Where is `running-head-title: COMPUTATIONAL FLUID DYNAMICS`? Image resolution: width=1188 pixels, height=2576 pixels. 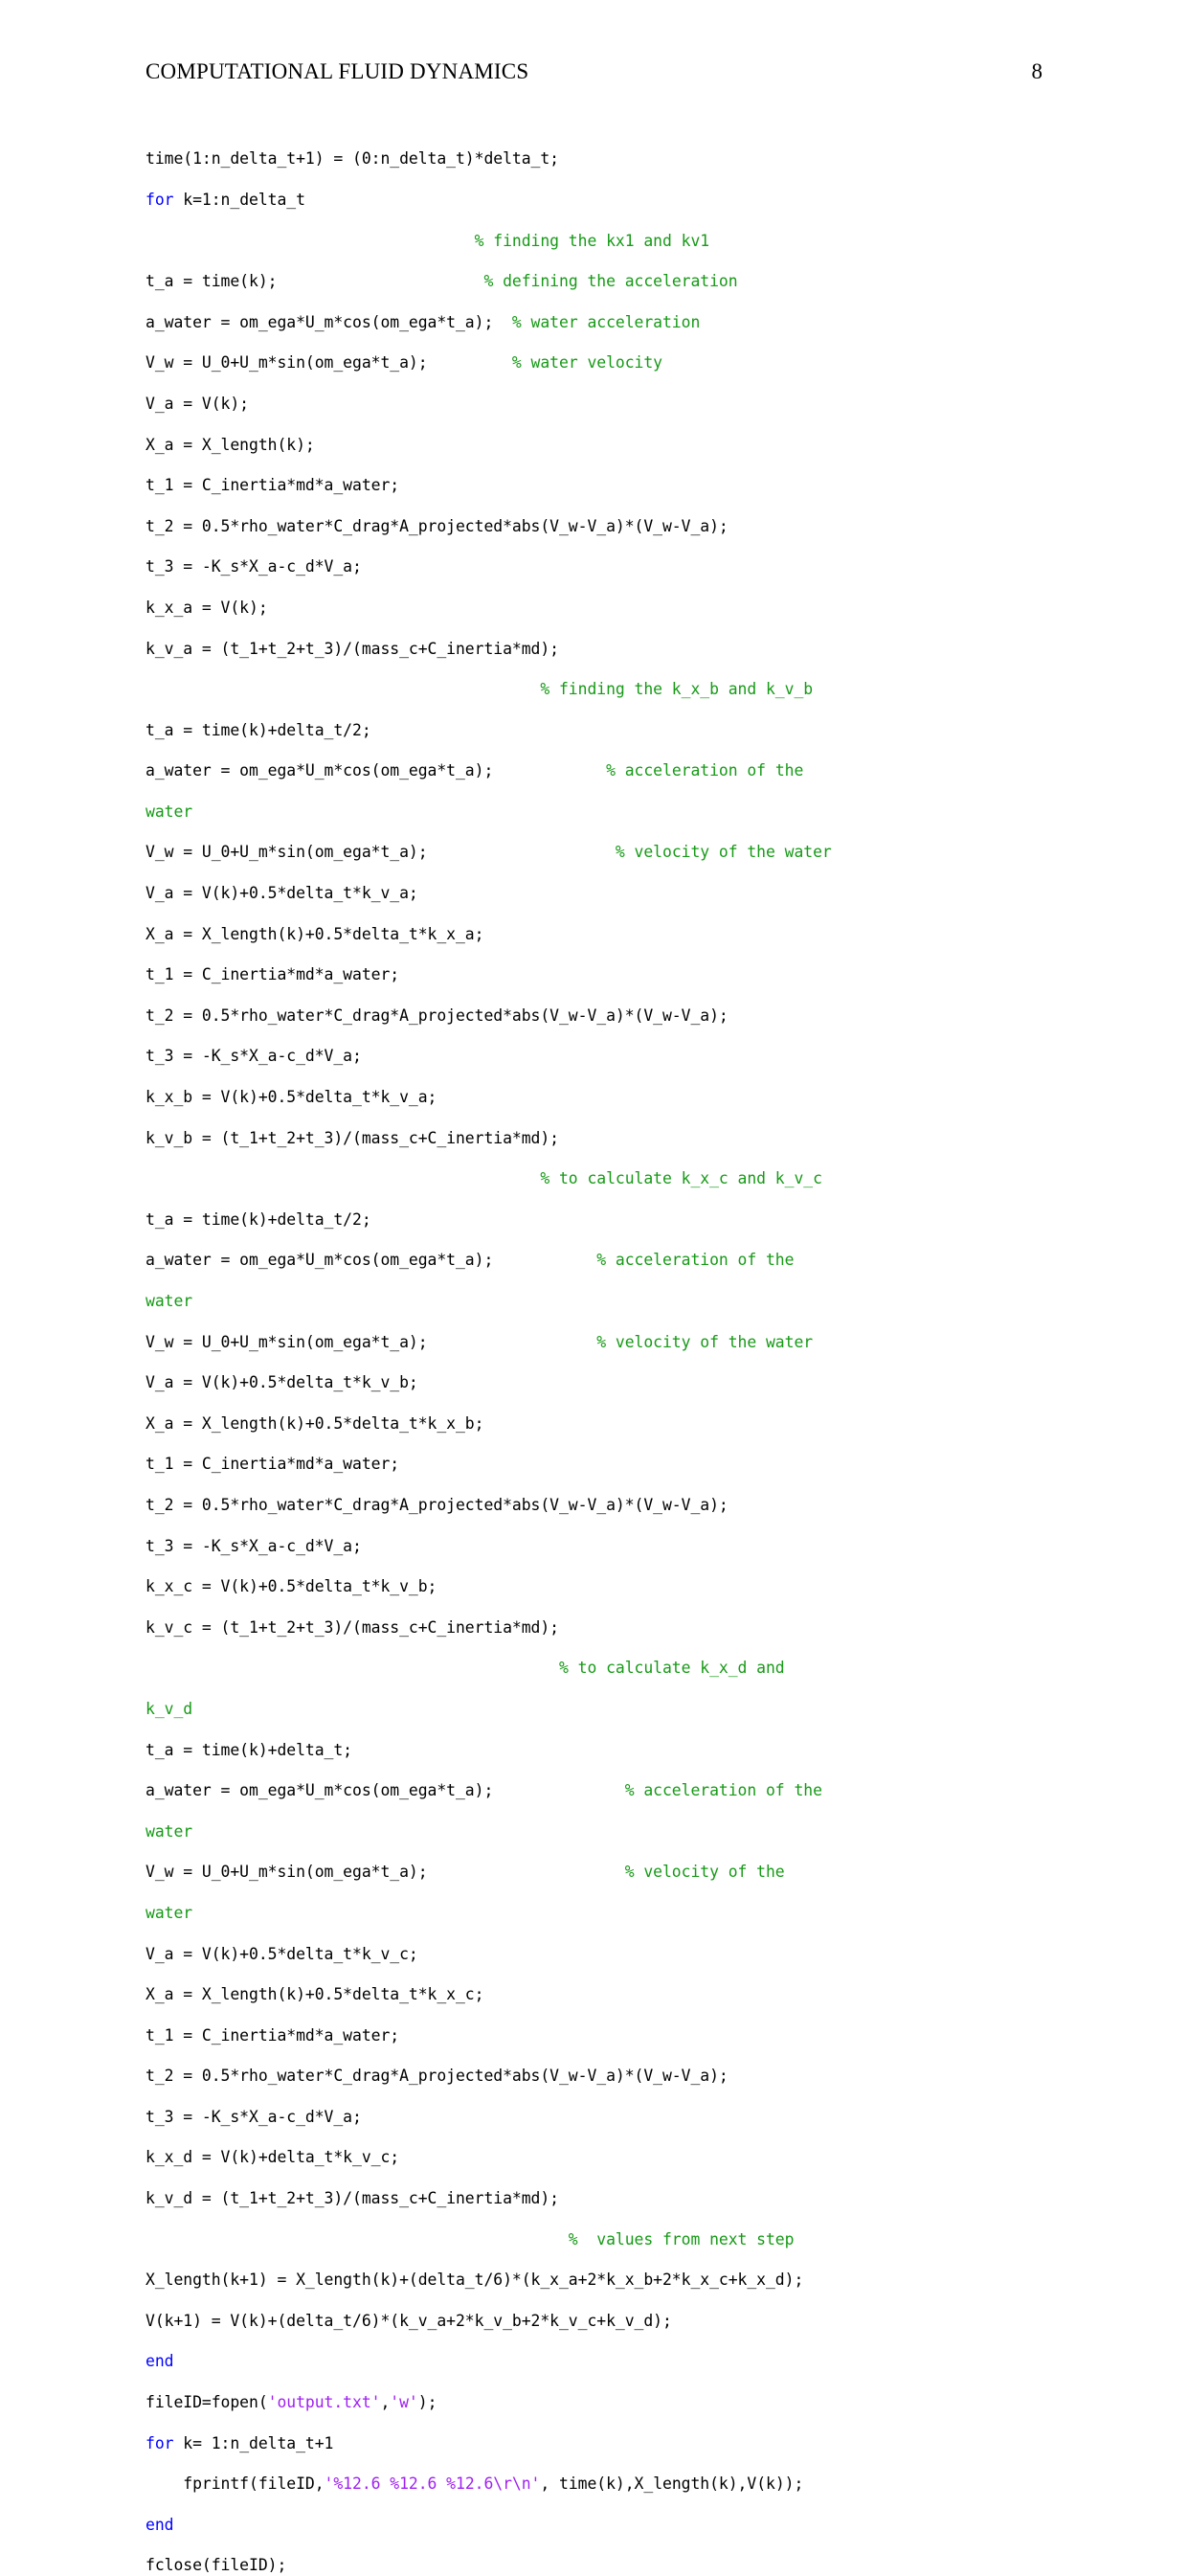 running-head-title: COMPUTATIONAL FLUID DYNAMICS is located at coordinates (337, 71).